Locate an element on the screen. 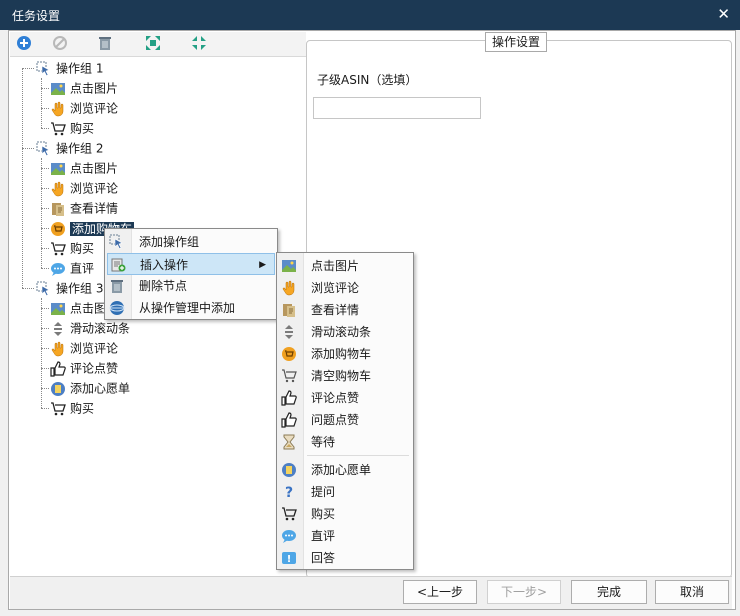 The height and width of the screenshot is (616, 740). tree-group-node: 操作组 2 is located at coordinates (69, 148).